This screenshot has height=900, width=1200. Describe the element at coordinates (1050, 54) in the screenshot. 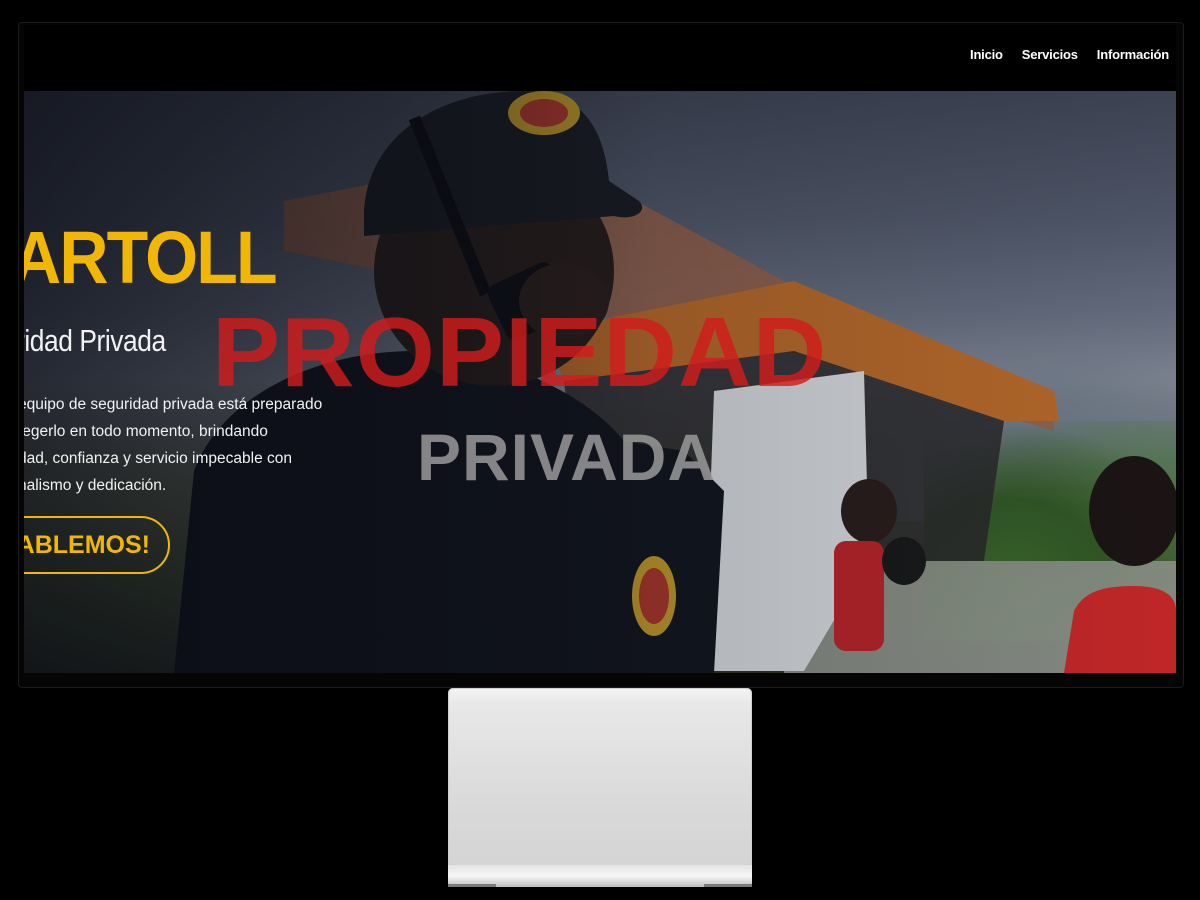

I see `nav-link-servicios: Servicios` at that location.